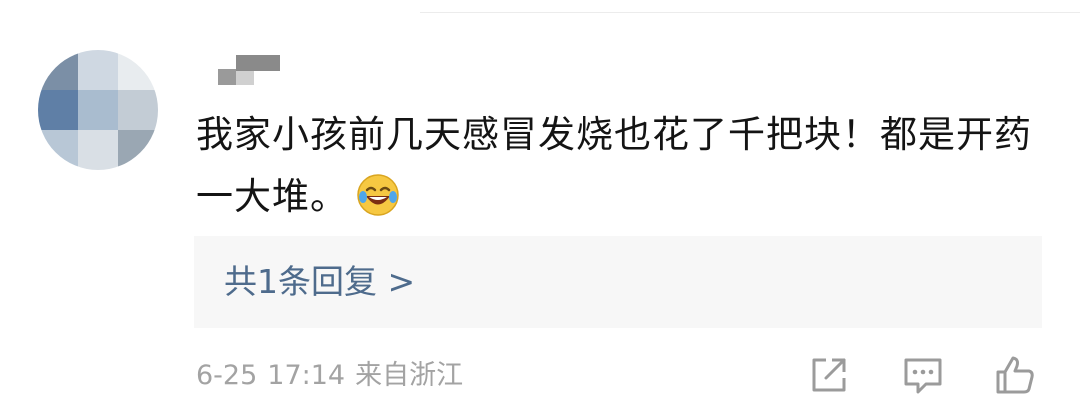 This screenshot has height=402, width=1080. I want to click on comment-meta: 6-25 17:14 来自浙江, so click(334, 376).